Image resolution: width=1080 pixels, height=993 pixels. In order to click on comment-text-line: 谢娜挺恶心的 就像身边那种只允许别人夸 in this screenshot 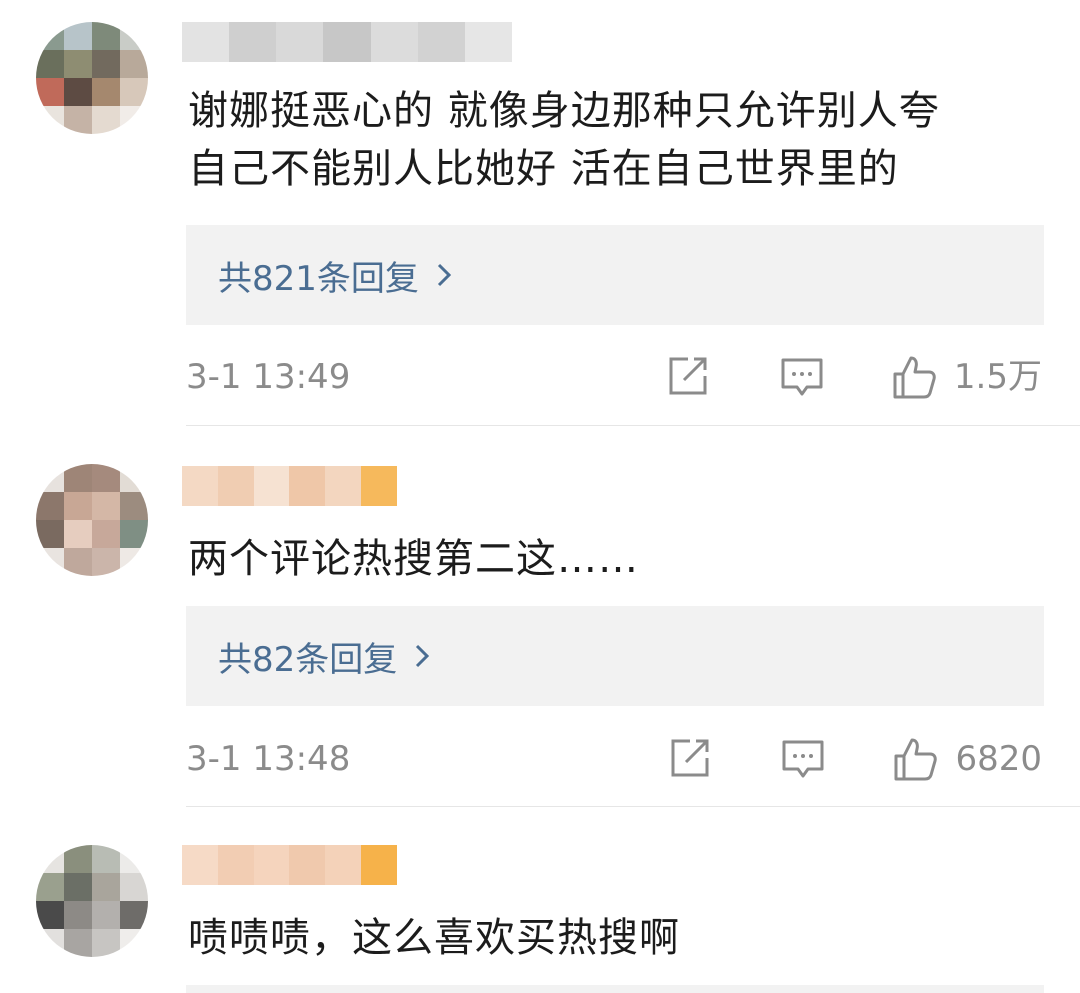, I will do `click(564, 111)`.